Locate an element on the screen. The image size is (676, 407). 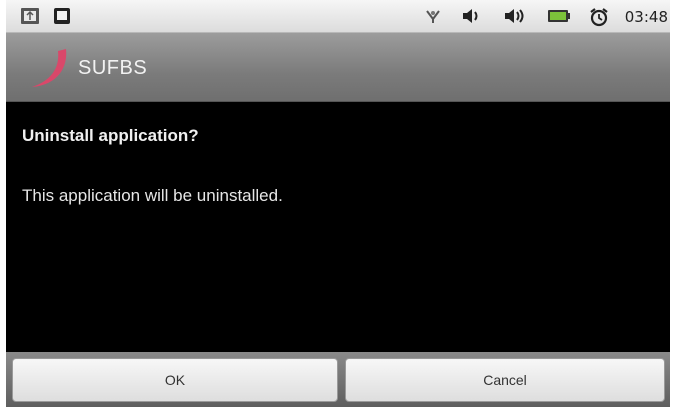
ok-button: OK is located at coordinates (175, 380).